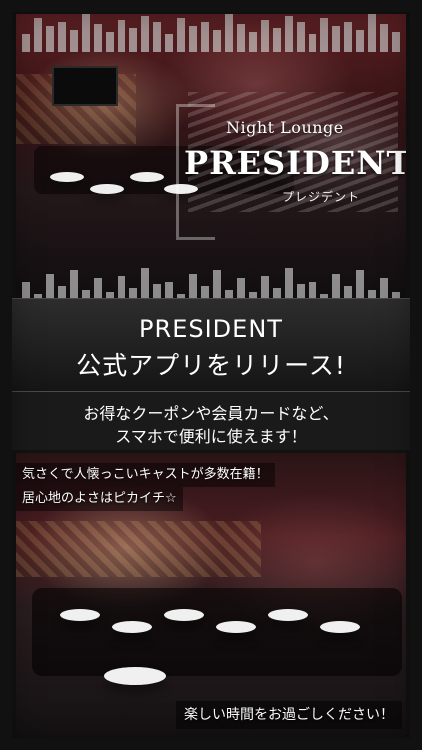  Describe the element at coordinates (85, 86) in the screenshot. I see `wall-tv` at that location.